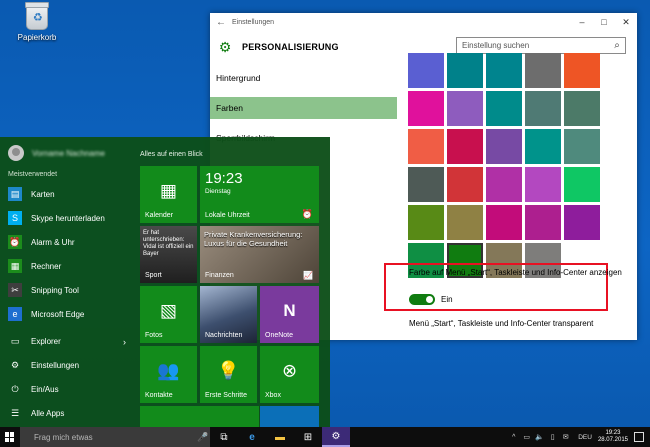 The height and width of the screenshot is (447, 650). I want to click on chevron-up-icon: ^, so click(513, 437).